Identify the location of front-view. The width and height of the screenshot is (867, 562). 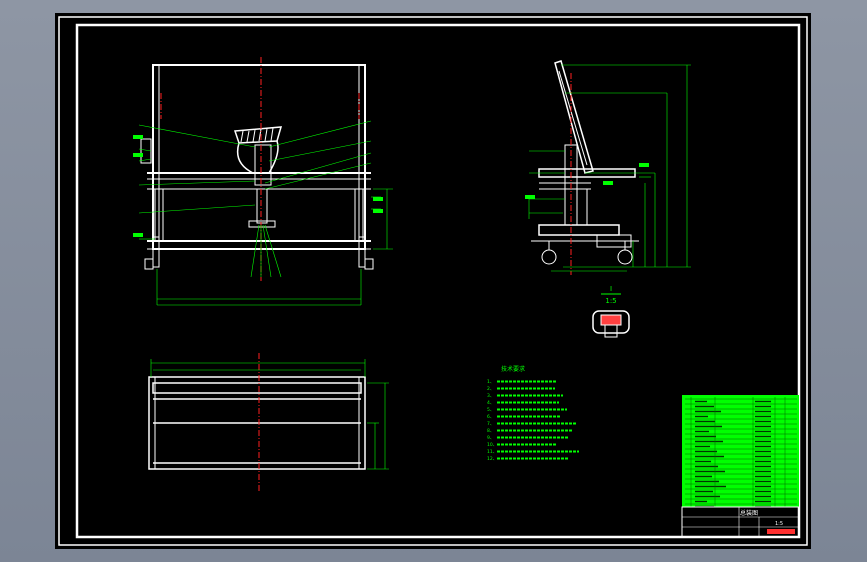
(265, 181).